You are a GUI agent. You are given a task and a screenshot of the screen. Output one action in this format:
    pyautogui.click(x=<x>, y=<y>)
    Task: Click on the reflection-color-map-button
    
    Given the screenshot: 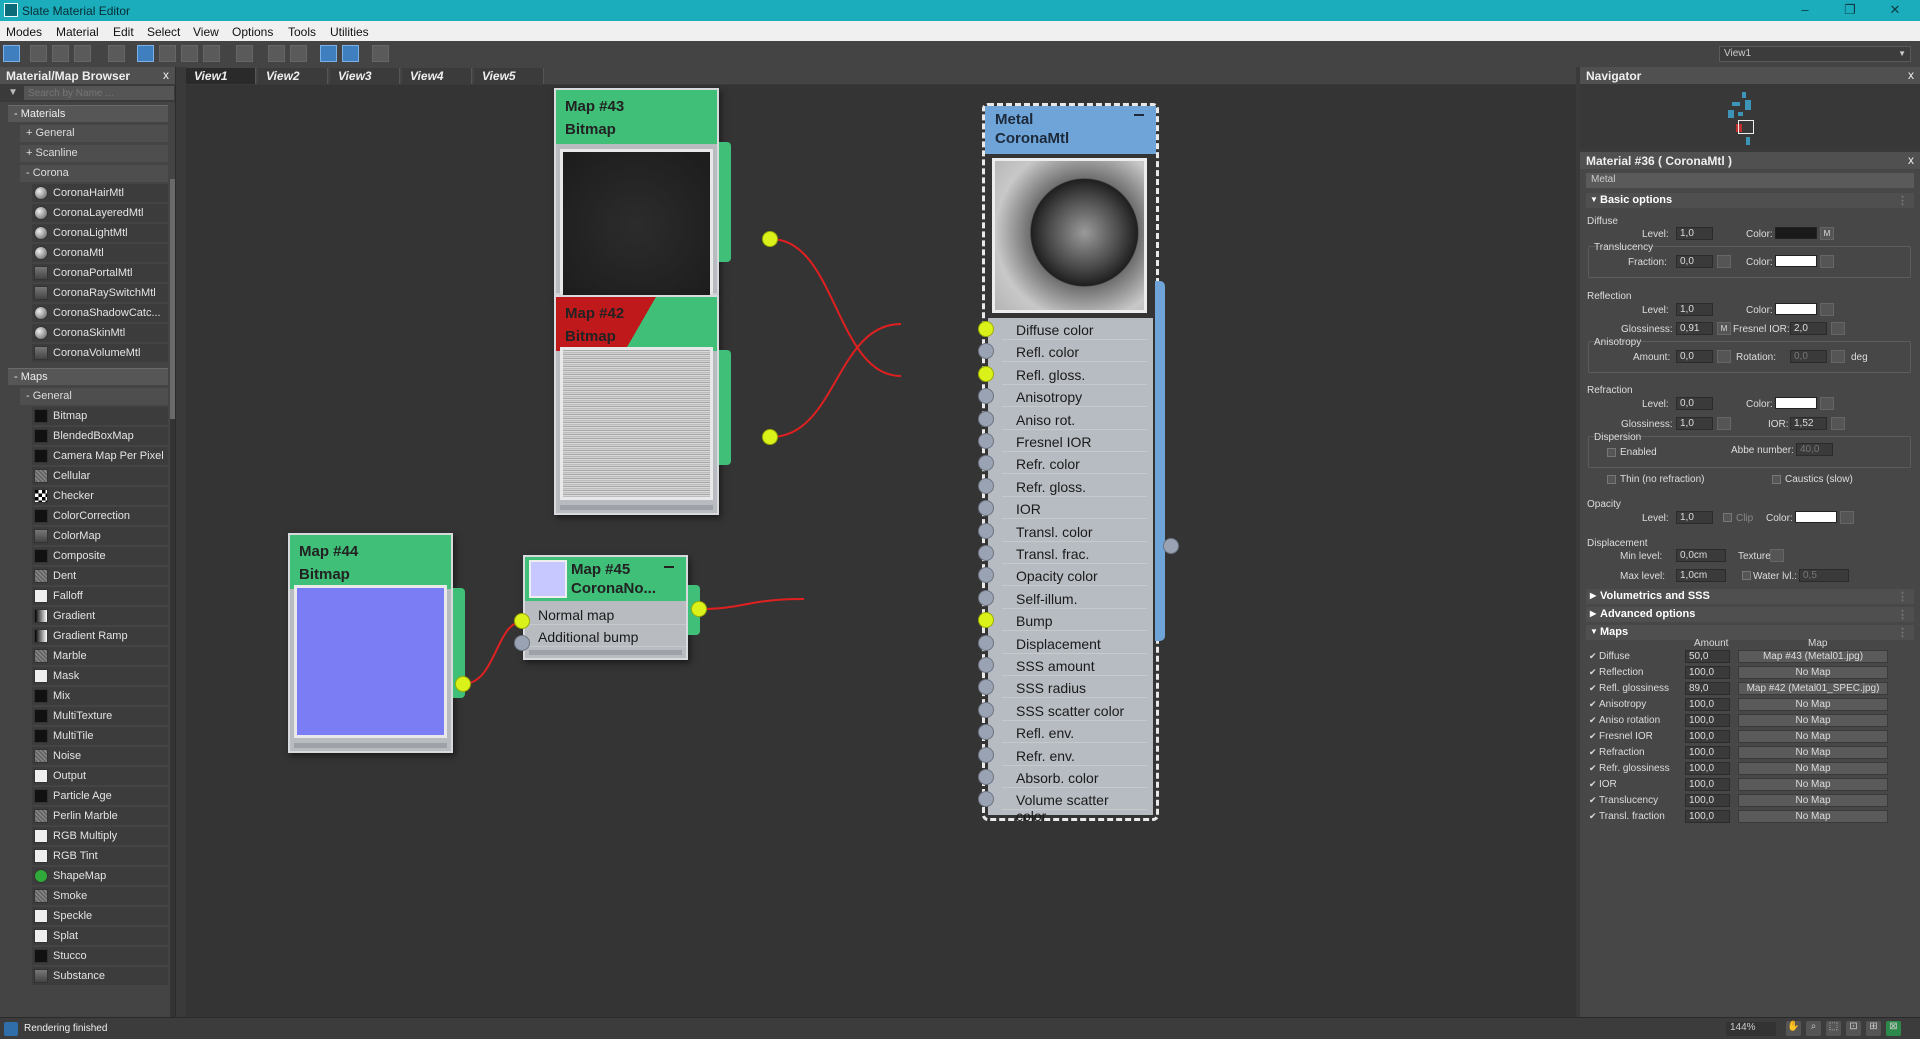 What is the action you would take?
    pyautogui.click(x=1827, y=309)
    